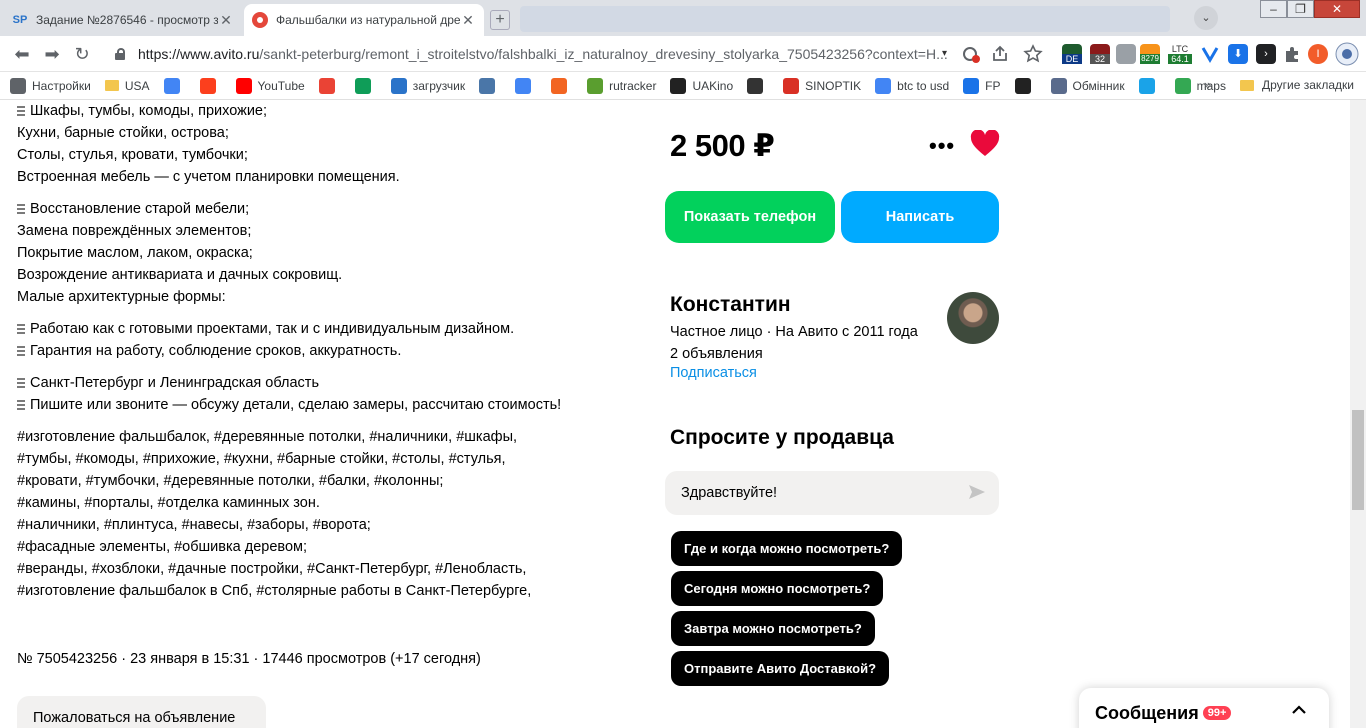 This screenshot has width=1366, height=728. I want to click on v-icon, so click(1210, 54).